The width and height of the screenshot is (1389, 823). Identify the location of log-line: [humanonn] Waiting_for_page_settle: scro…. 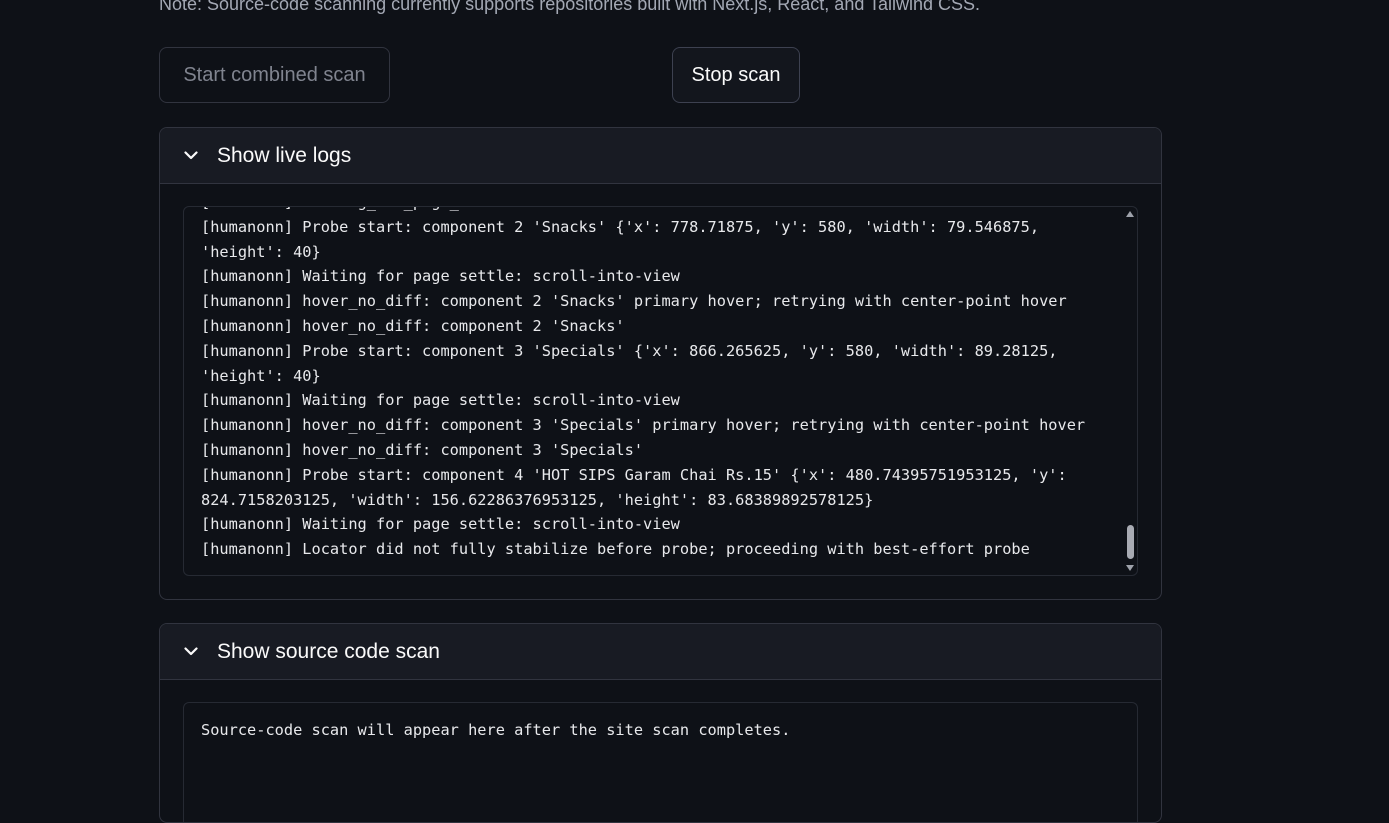
(654, 211).